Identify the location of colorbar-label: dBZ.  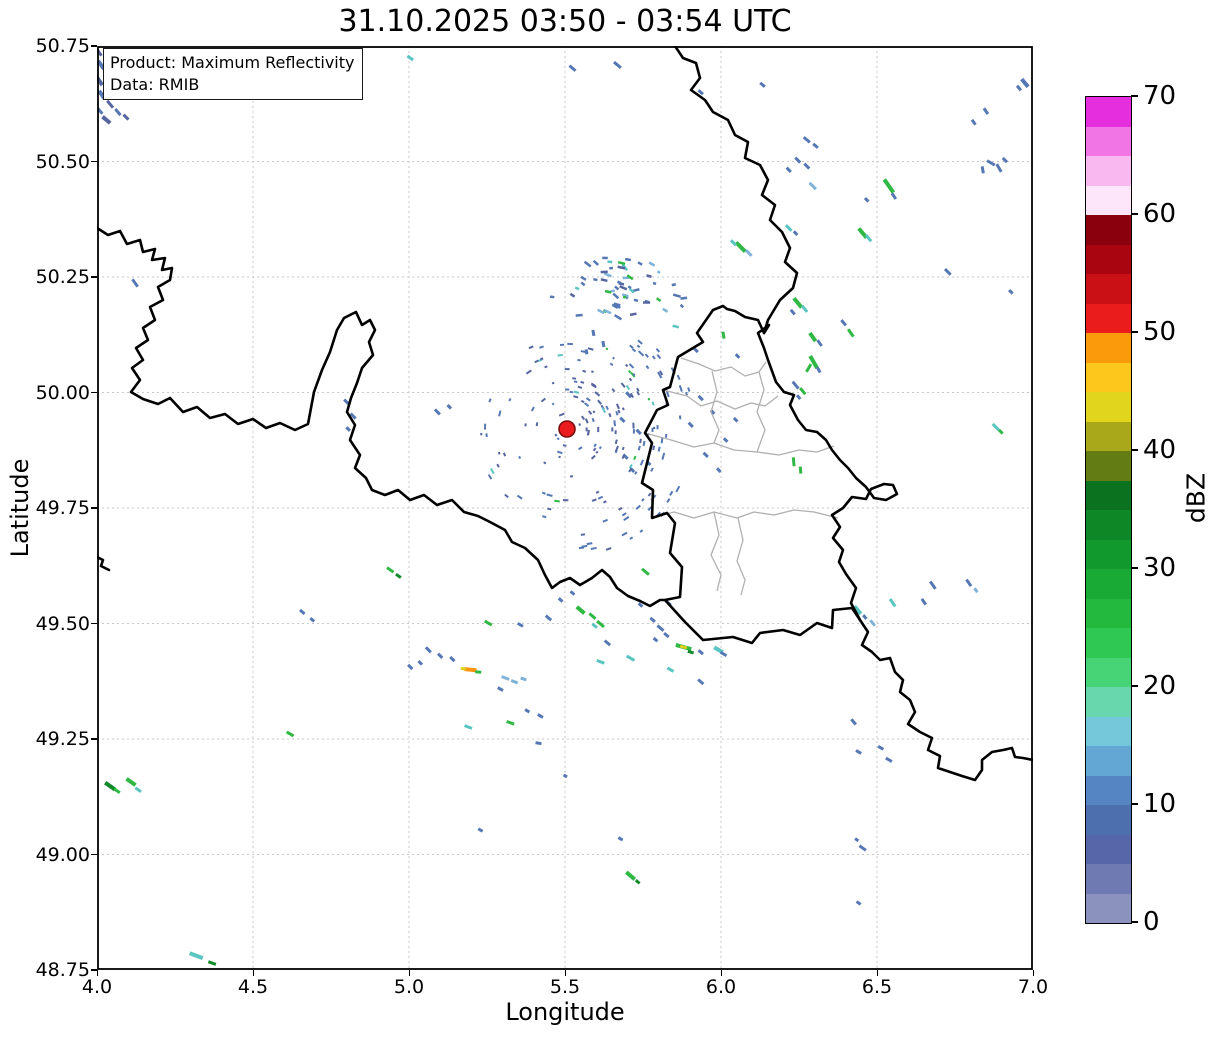
(1196, 498).